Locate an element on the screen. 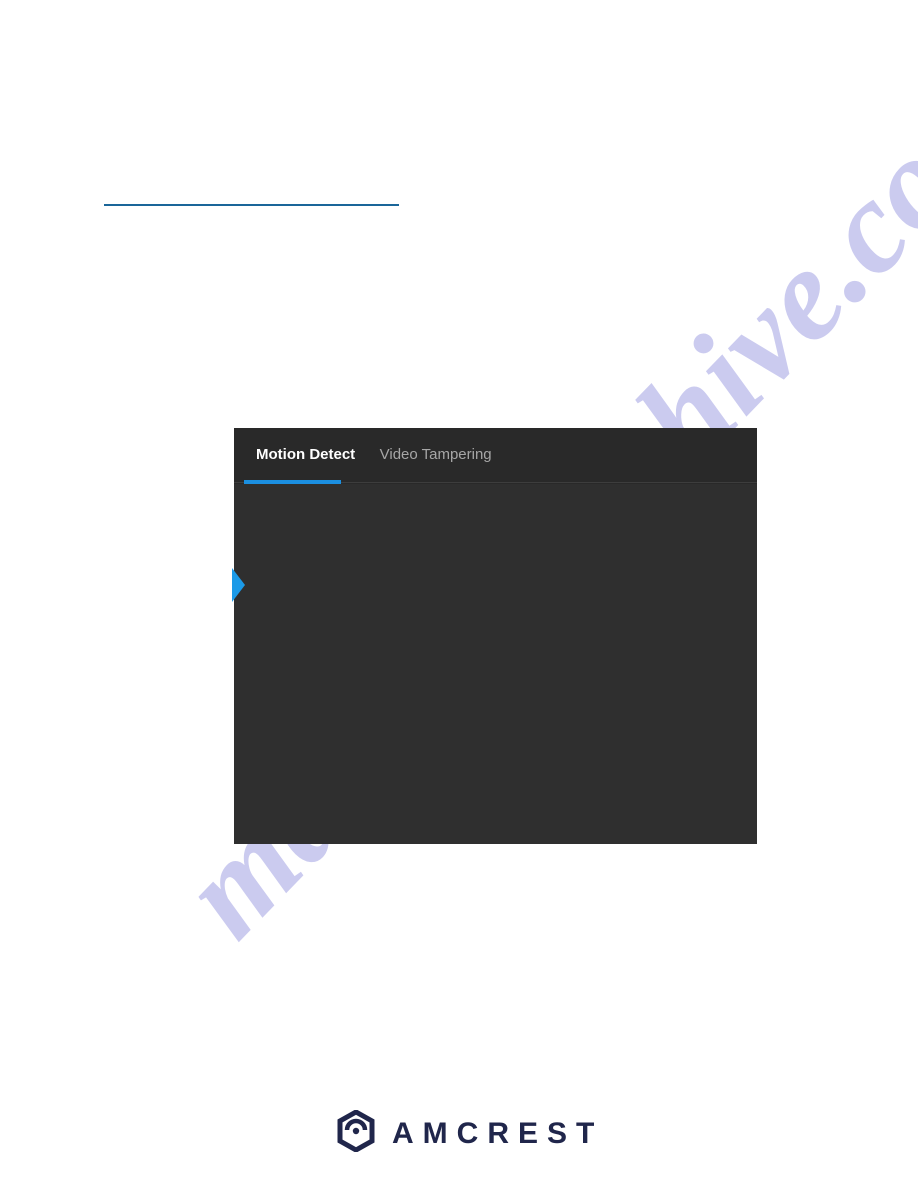  hexagon-camera-lens-icon is located at coordinates (356, 1133).